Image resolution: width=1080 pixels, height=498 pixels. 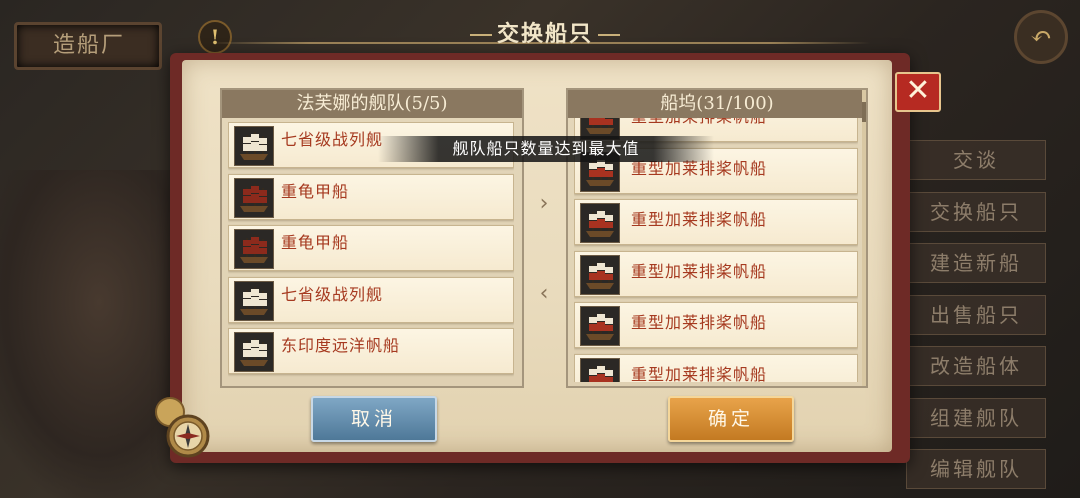 What do you see at coordinates (918, 92) in the screenshot?
I see `close-button: ✕` at bounding box center [918, 92].